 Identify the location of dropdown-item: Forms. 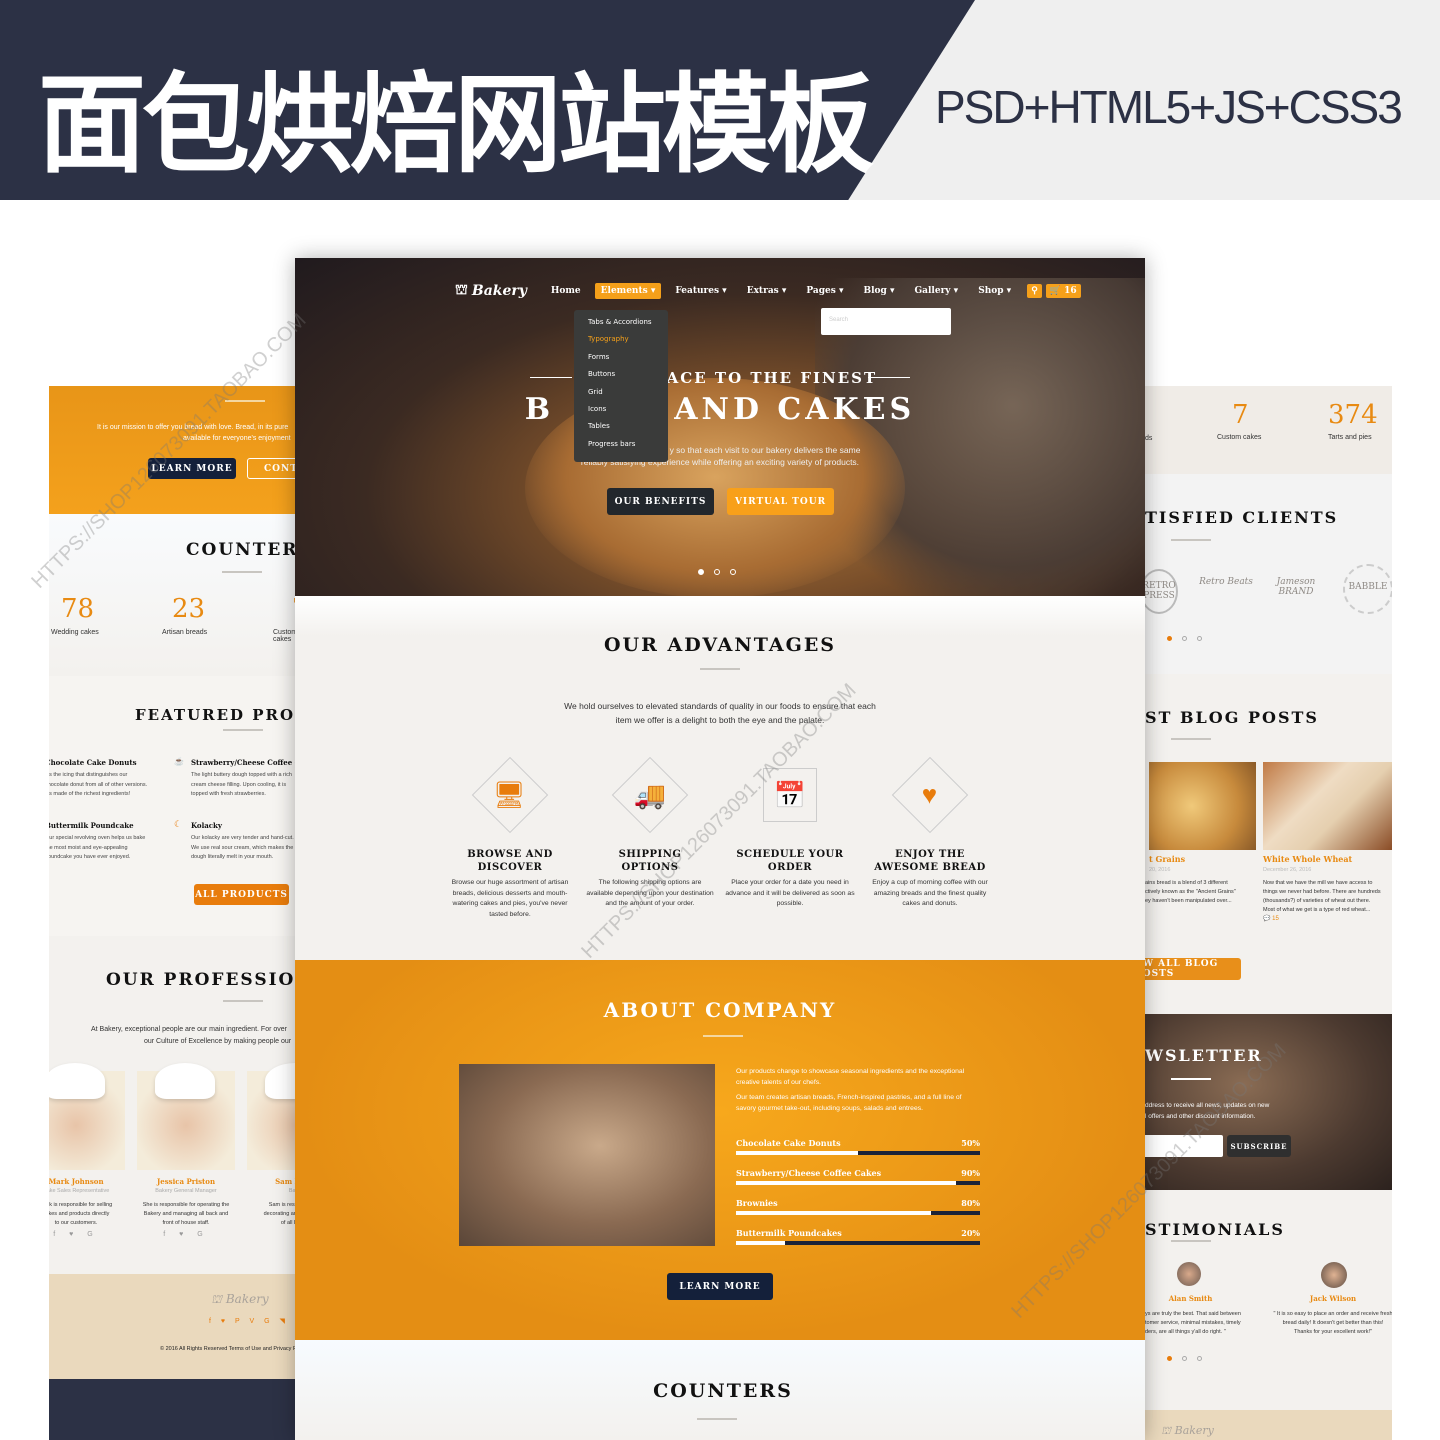
(628, 361).